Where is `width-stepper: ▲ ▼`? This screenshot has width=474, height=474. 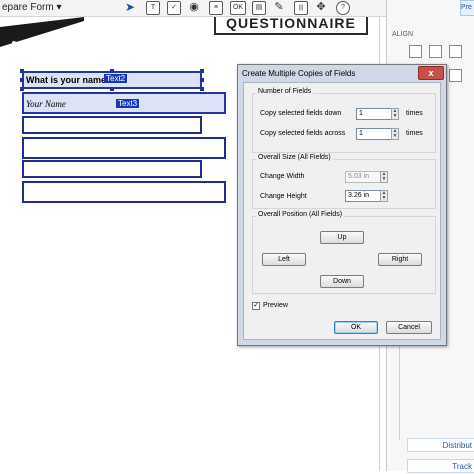 width-stepper: ▲ ▼ is located at coordinates (384, 177).